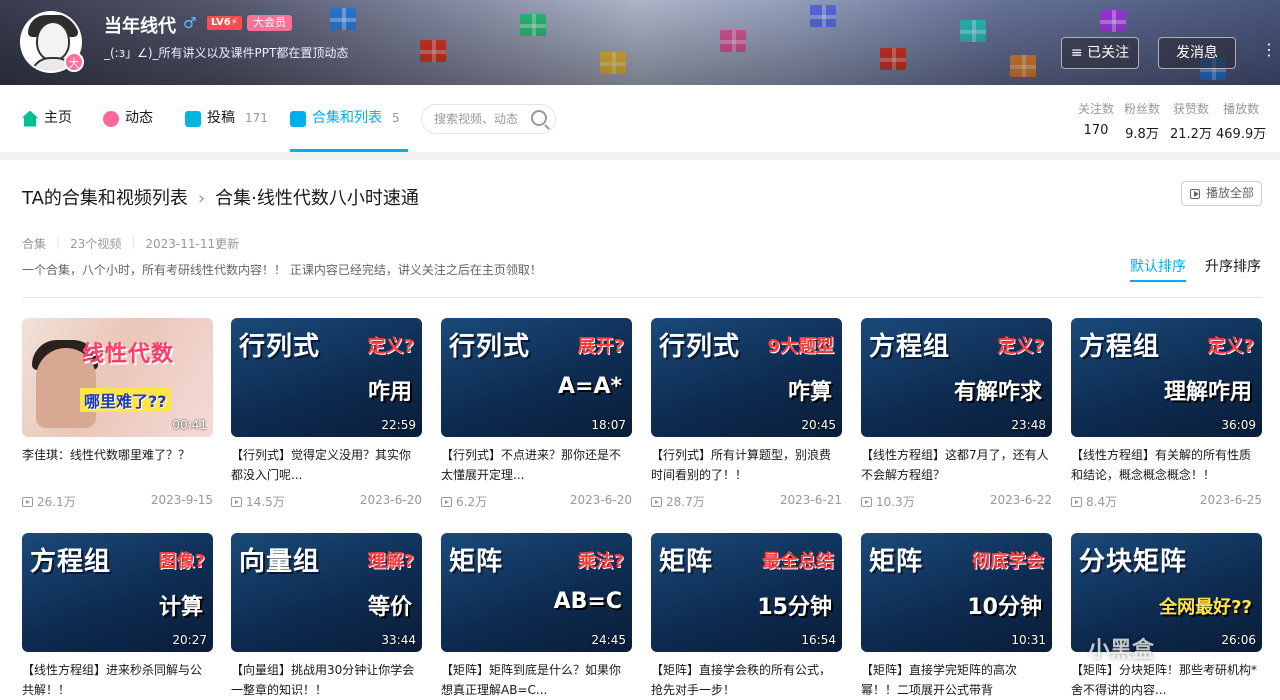 This screenshot has height=700, width=1280. Describe the element at coordinates (326, 377) in the screenshot. I see `video-thumbnail: 行列式 定义? 咋用 22:59` at that location.